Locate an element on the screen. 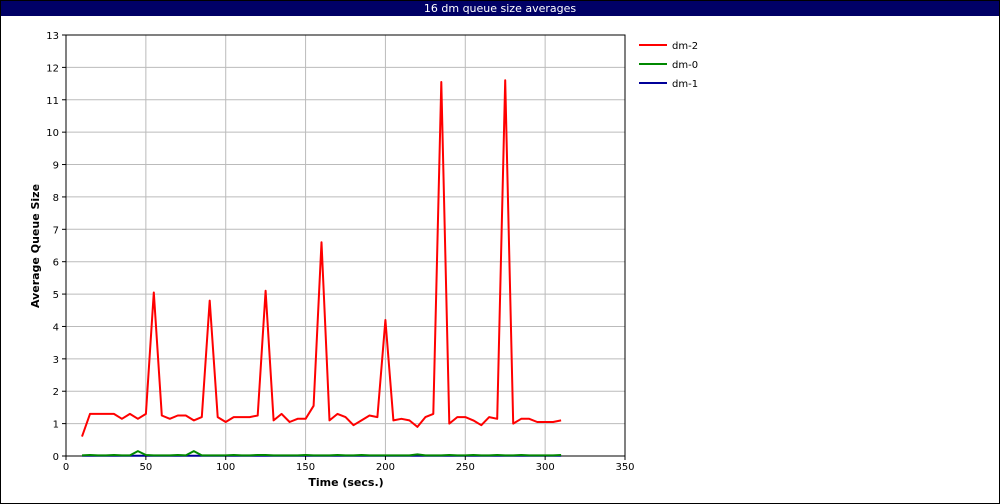 The width and height of the screenshot is (1000, 504). x-tick-label: 100 is located at coordinates (225, 467).